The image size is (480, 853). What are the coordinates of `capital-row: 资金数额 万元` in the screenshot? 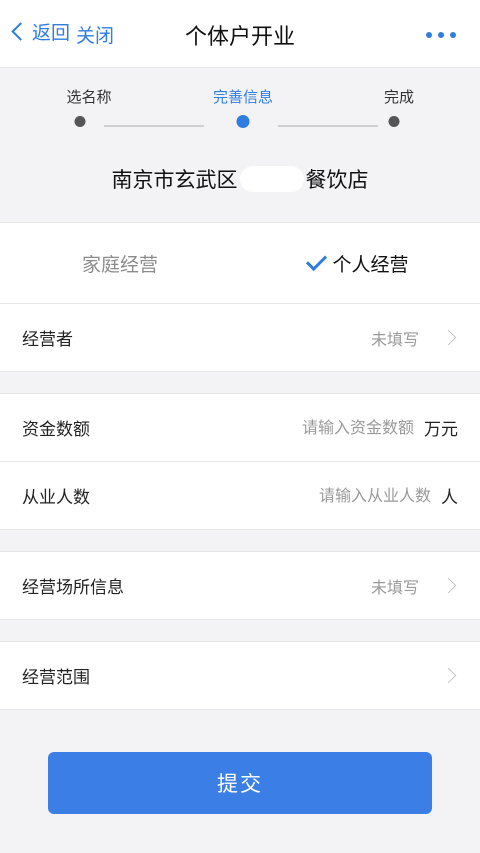 It's located at (240, 428).